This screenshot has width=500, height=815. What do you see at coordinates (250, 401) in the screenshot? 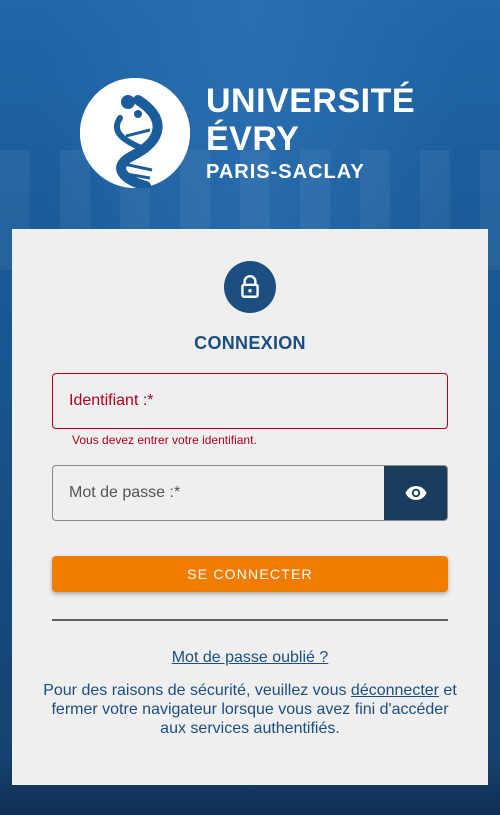
I see `username-field: Identifiant :*` at bounding box center [250, 401].